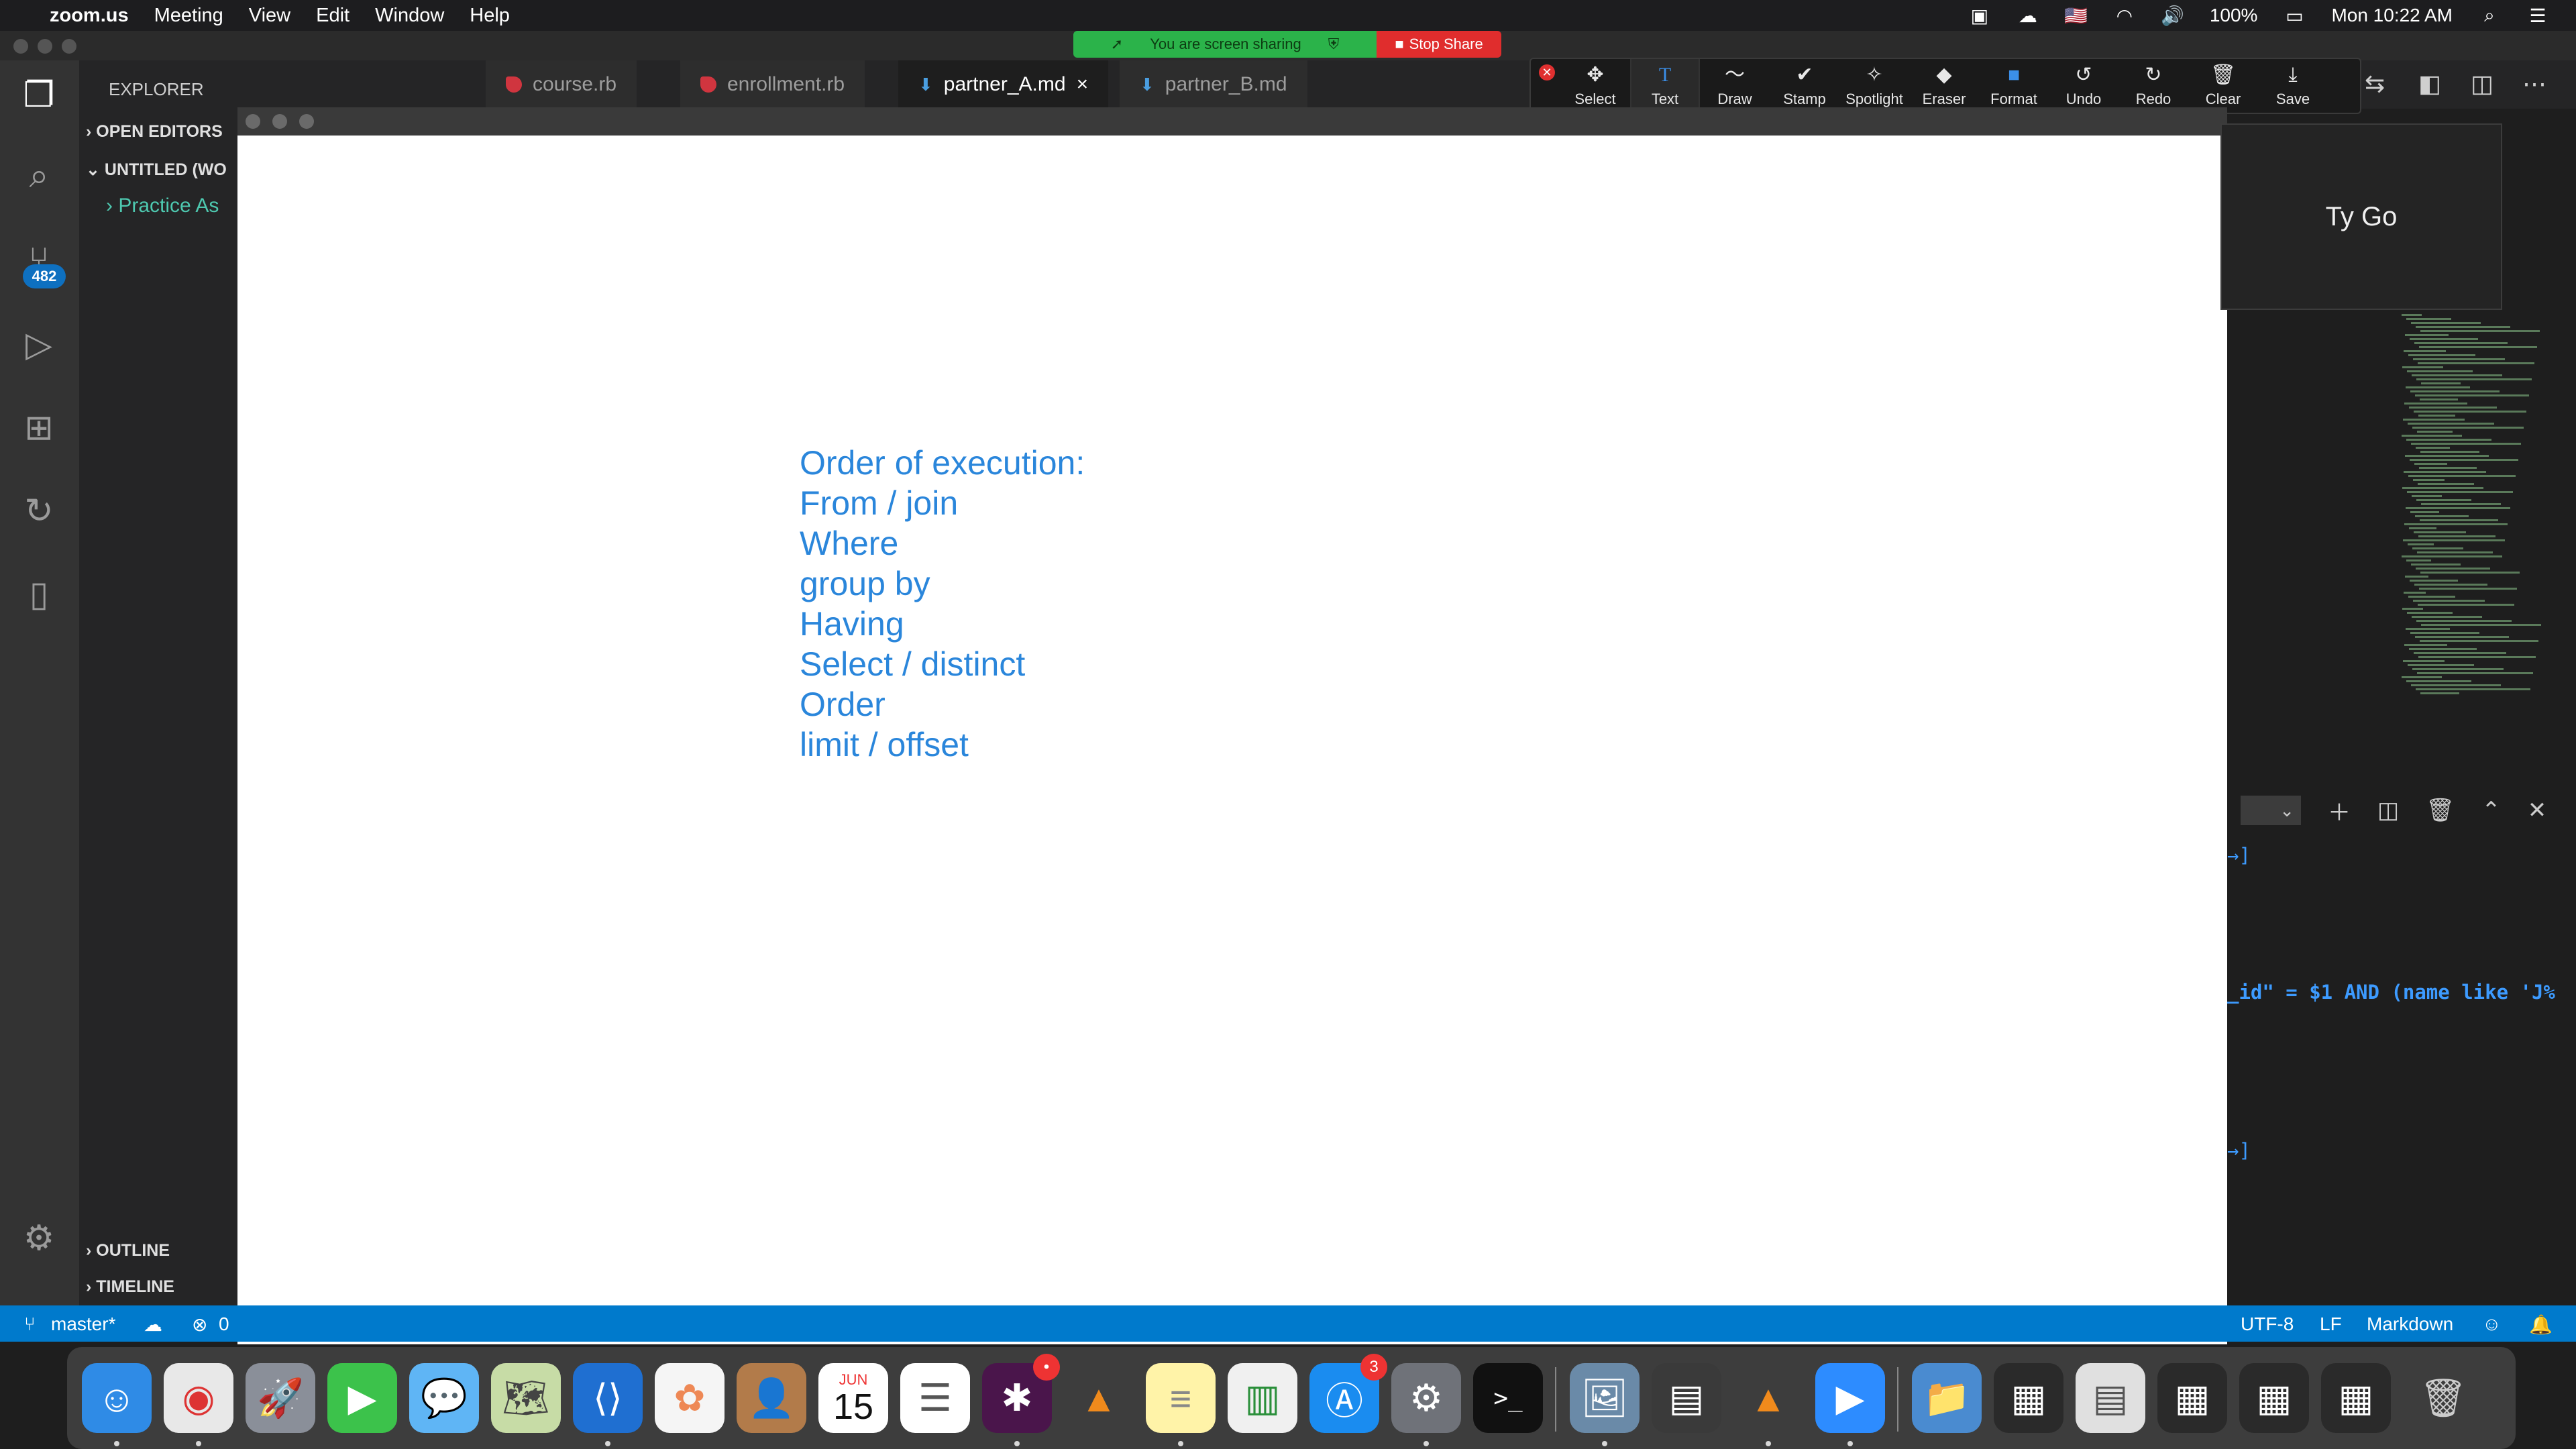  I want to click on notes-icon: ≡, so click(1181, 1398).